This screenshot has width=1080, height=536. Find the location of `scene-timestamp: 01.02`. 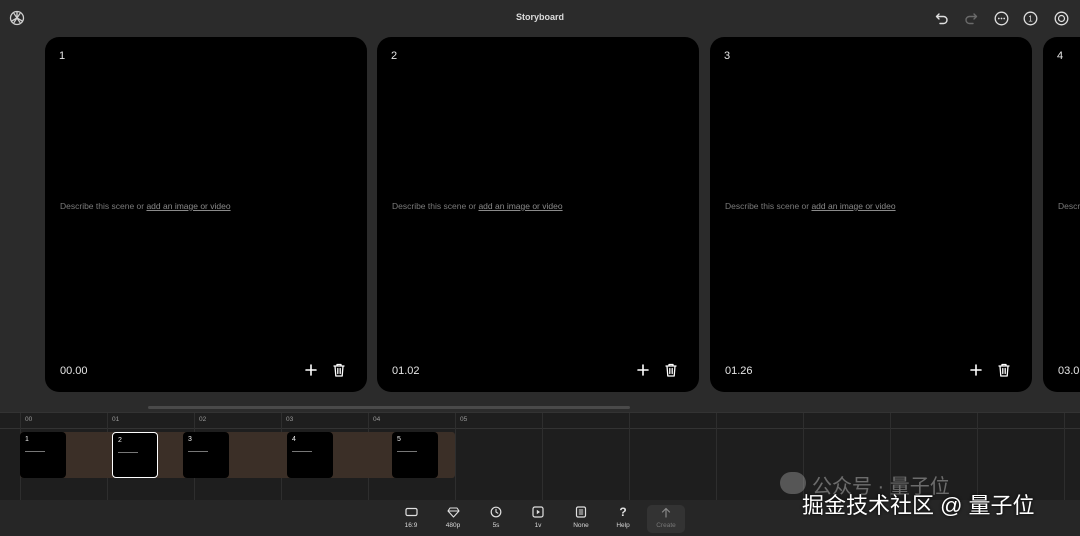

scene-timestamp: 01.02 is located at coordinates (406, 371).